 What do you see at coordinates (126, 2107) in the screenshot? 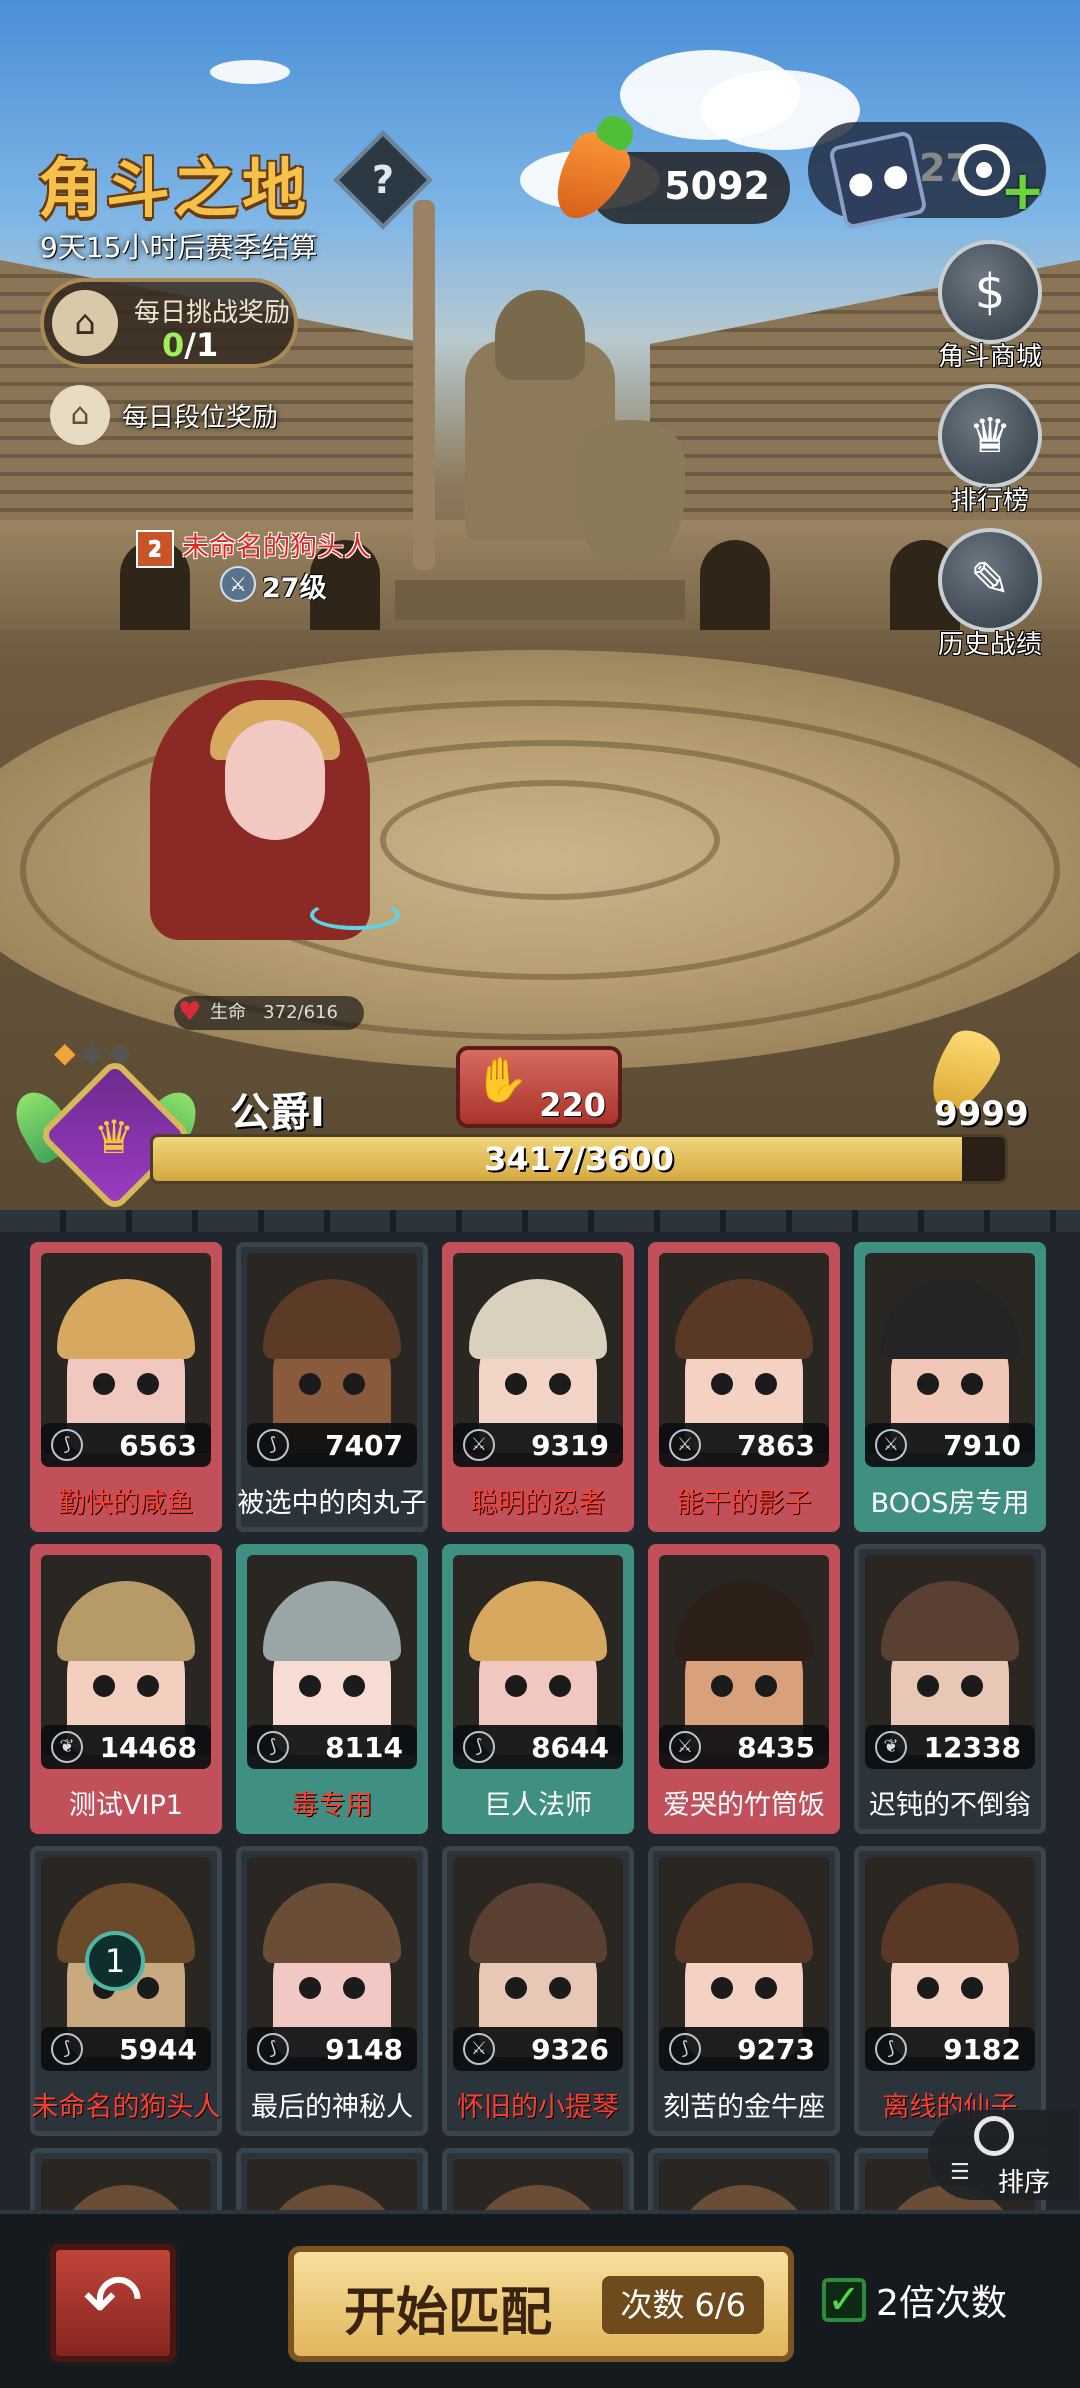
I see `hero-name: 未命名的狗头人` at bounding box center [126, 2107].